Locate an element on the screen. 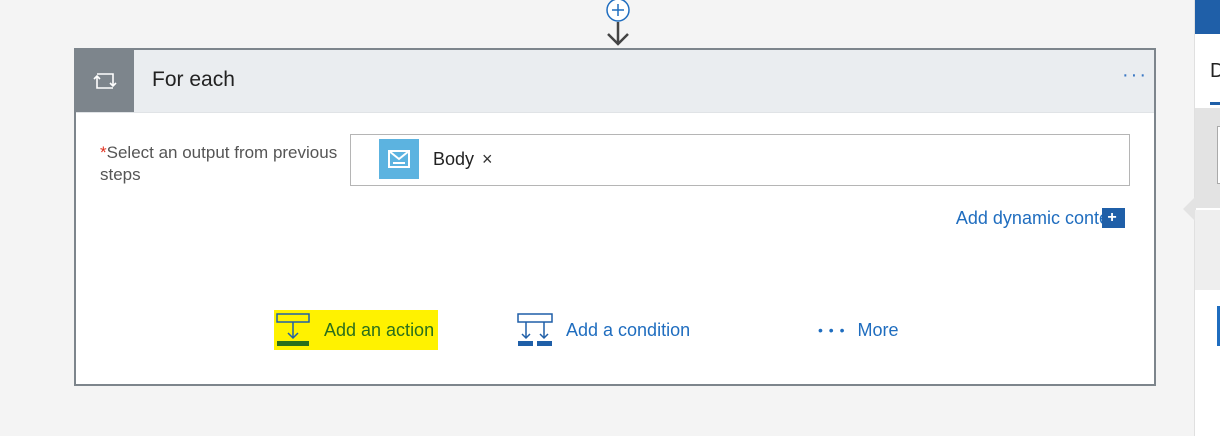 Image resolution: width=1220 pixels, height=436 pixels. add-action-label: Add an action is located at coordinates (379, 329).